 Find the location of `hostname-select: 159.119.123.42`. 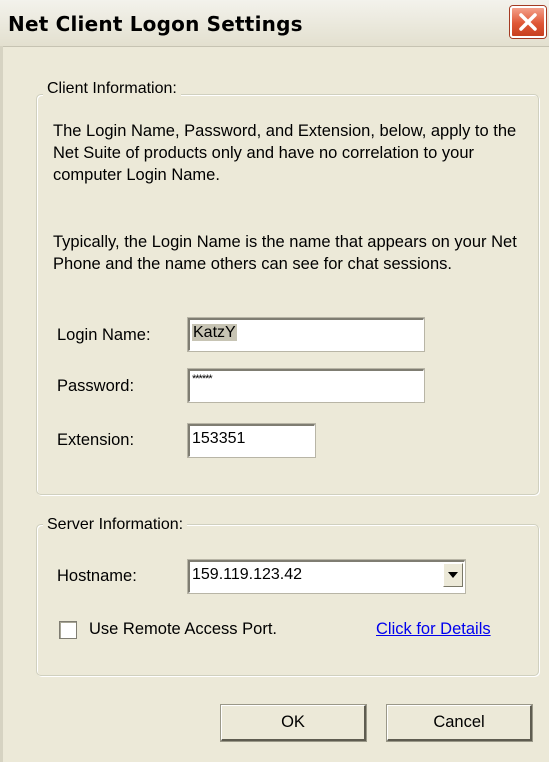

hostname-select: 159.119.123.42 is located at coordinates (326, 576).